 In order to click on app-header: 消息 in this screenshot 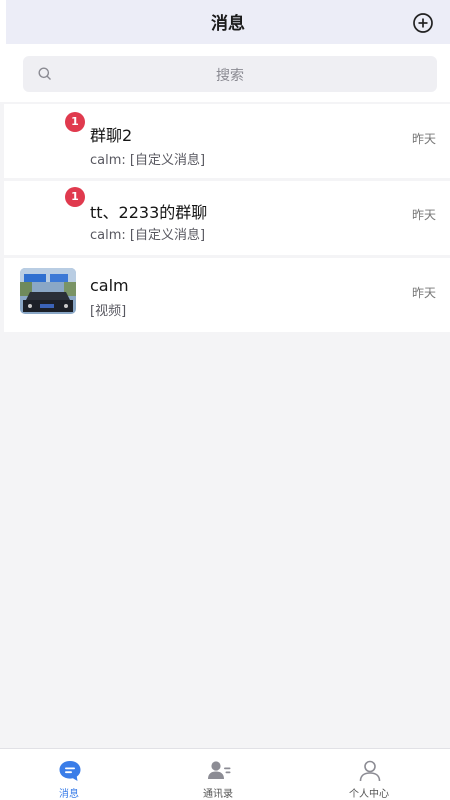, I will do `click(228, 22)`.